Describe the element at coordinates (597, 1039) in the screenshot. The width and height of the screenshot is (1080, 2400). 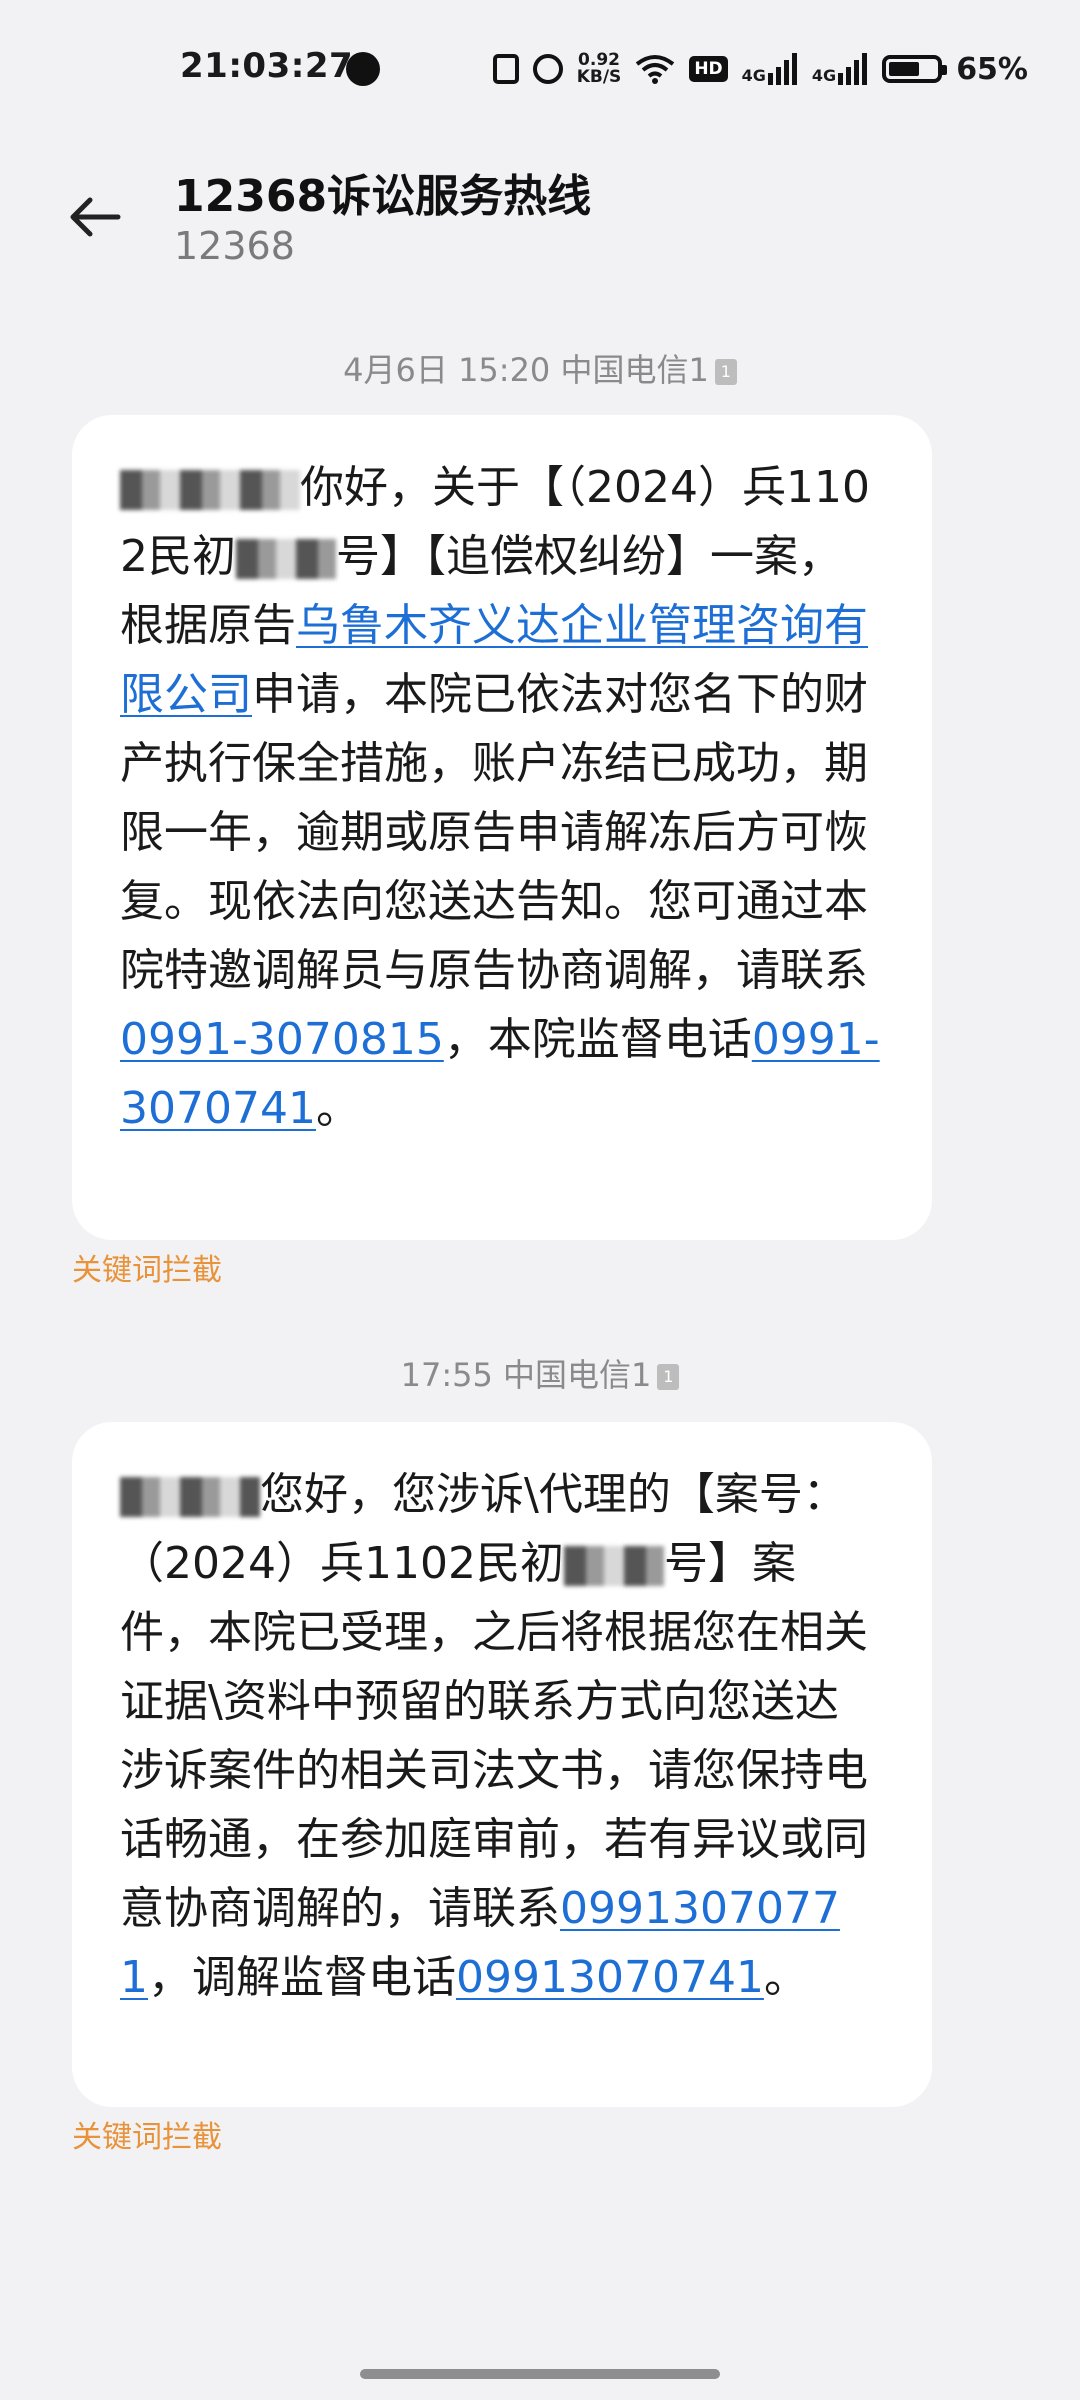
I see `message-body-2: ，本院监督电话` at that location.